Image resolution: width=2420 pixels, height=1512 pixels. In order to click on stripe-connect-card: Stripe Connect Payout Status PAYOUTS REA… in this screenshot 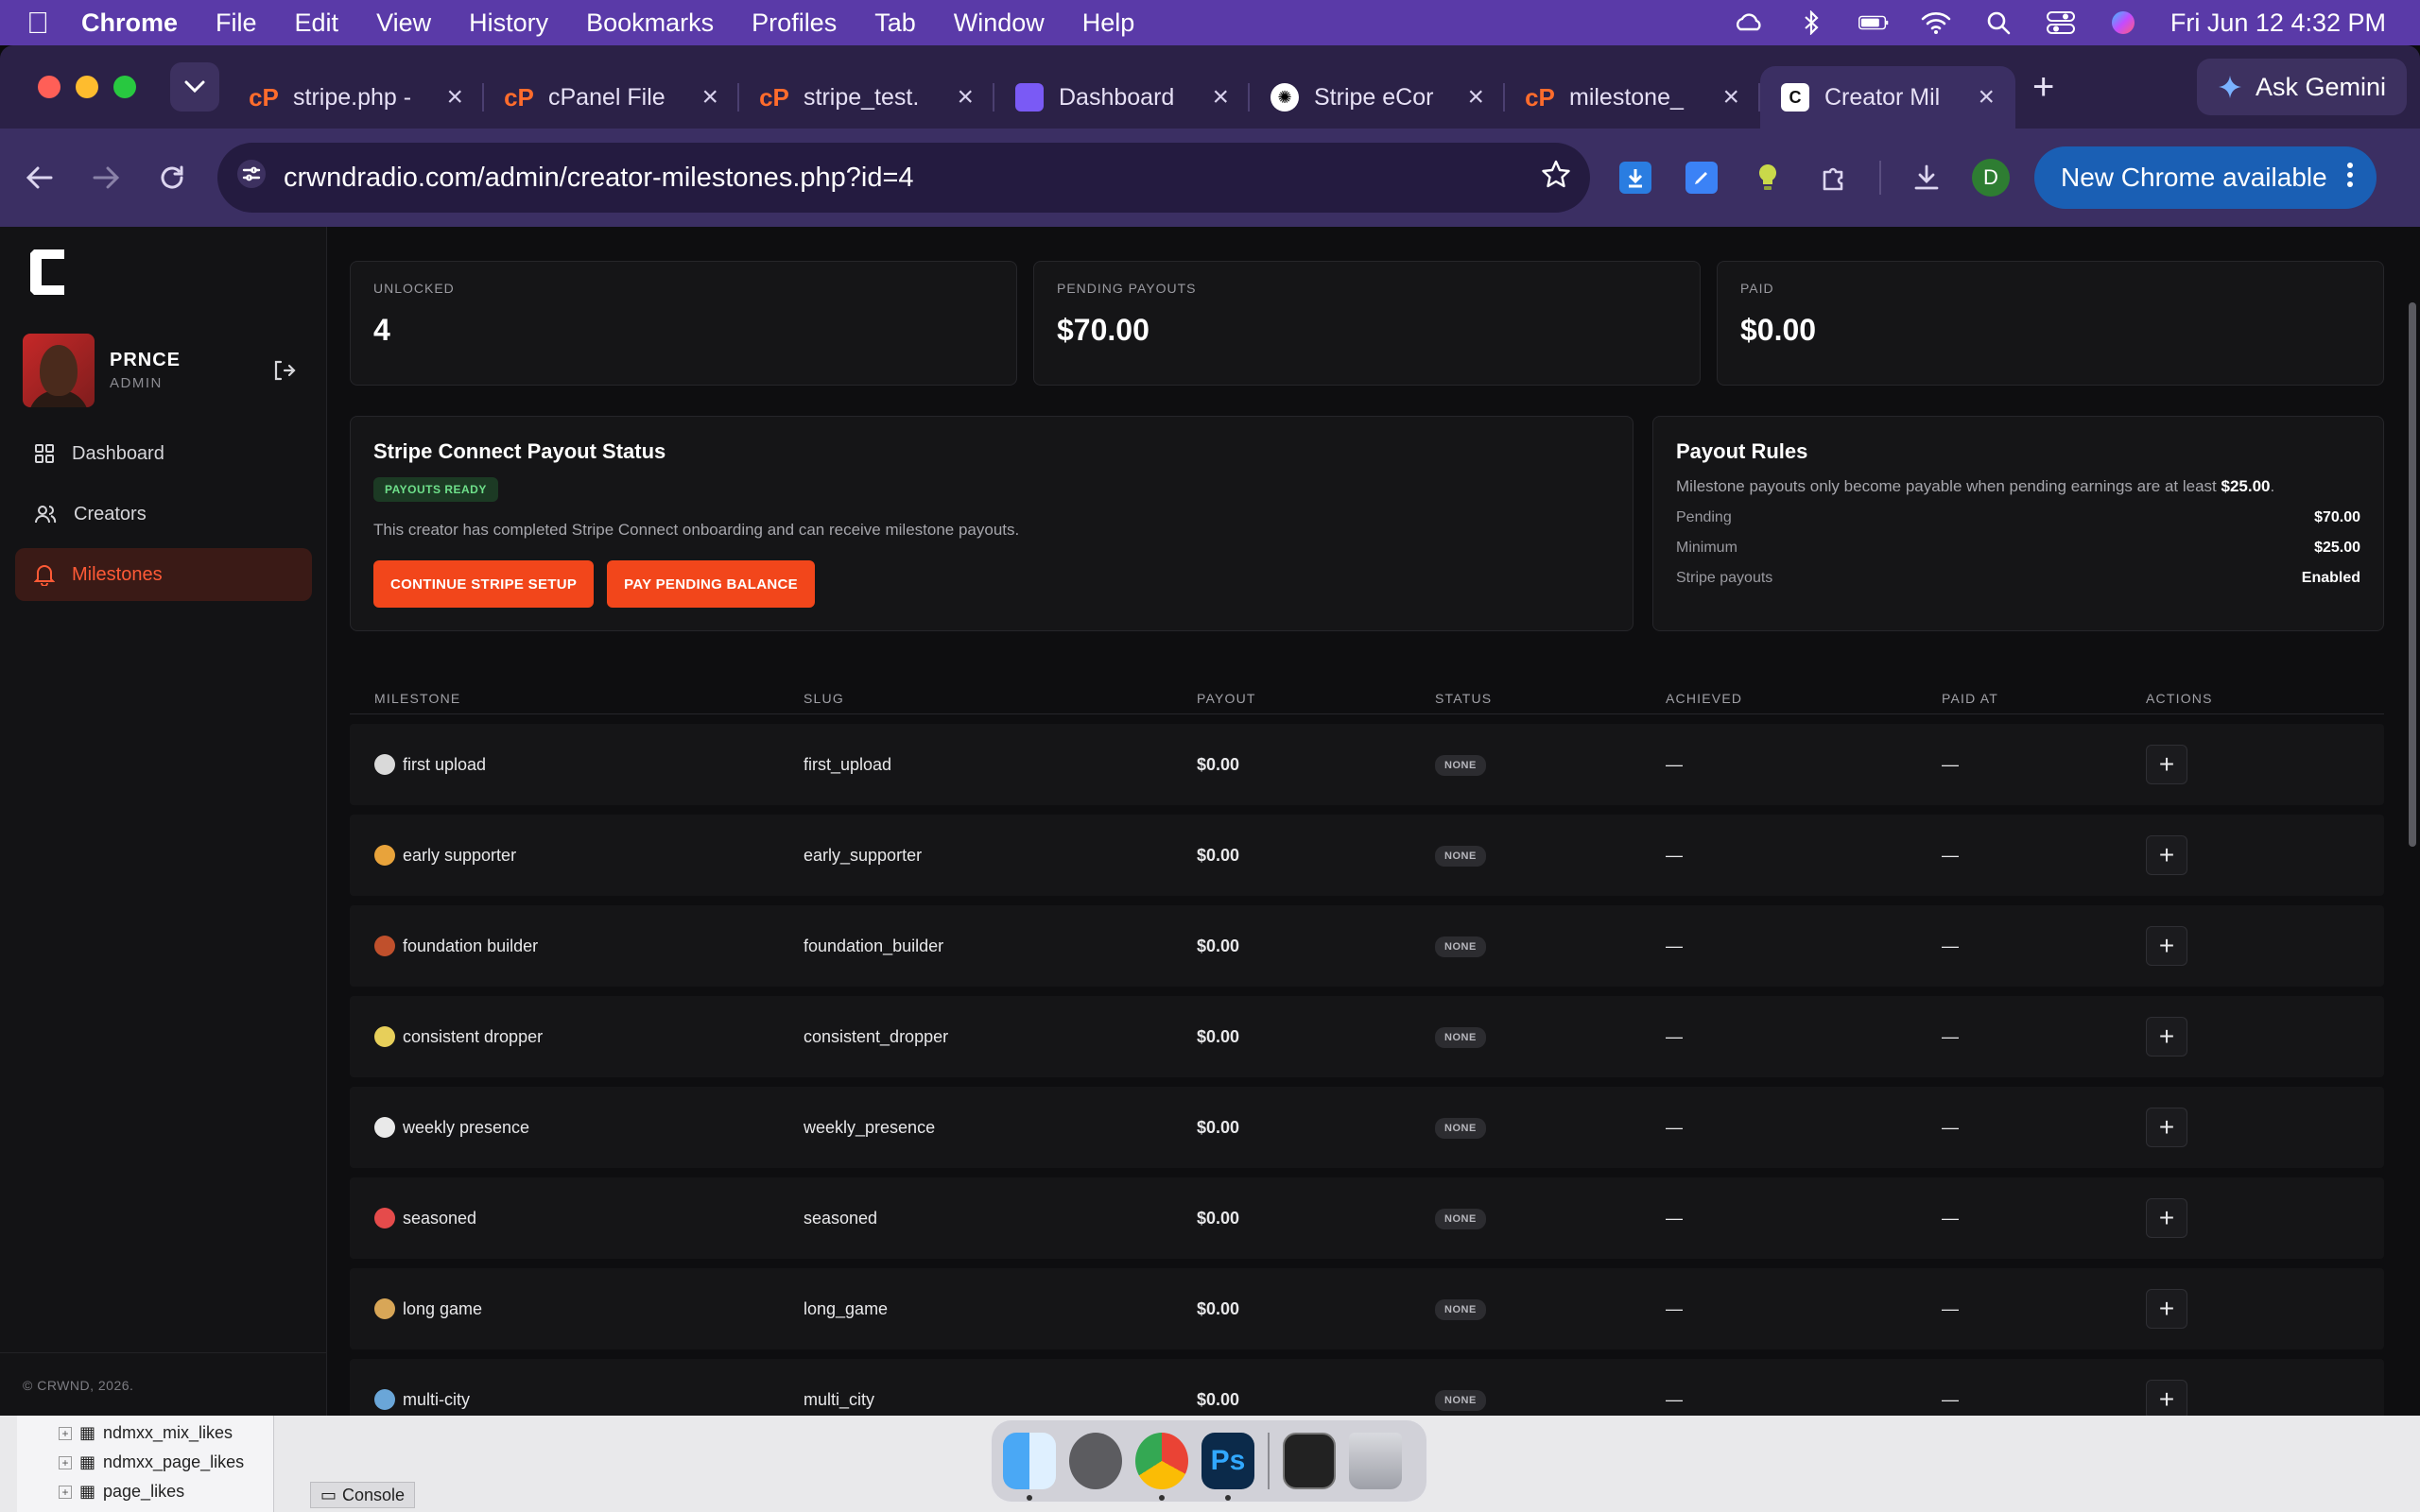, I will do `click(992, 523)`.